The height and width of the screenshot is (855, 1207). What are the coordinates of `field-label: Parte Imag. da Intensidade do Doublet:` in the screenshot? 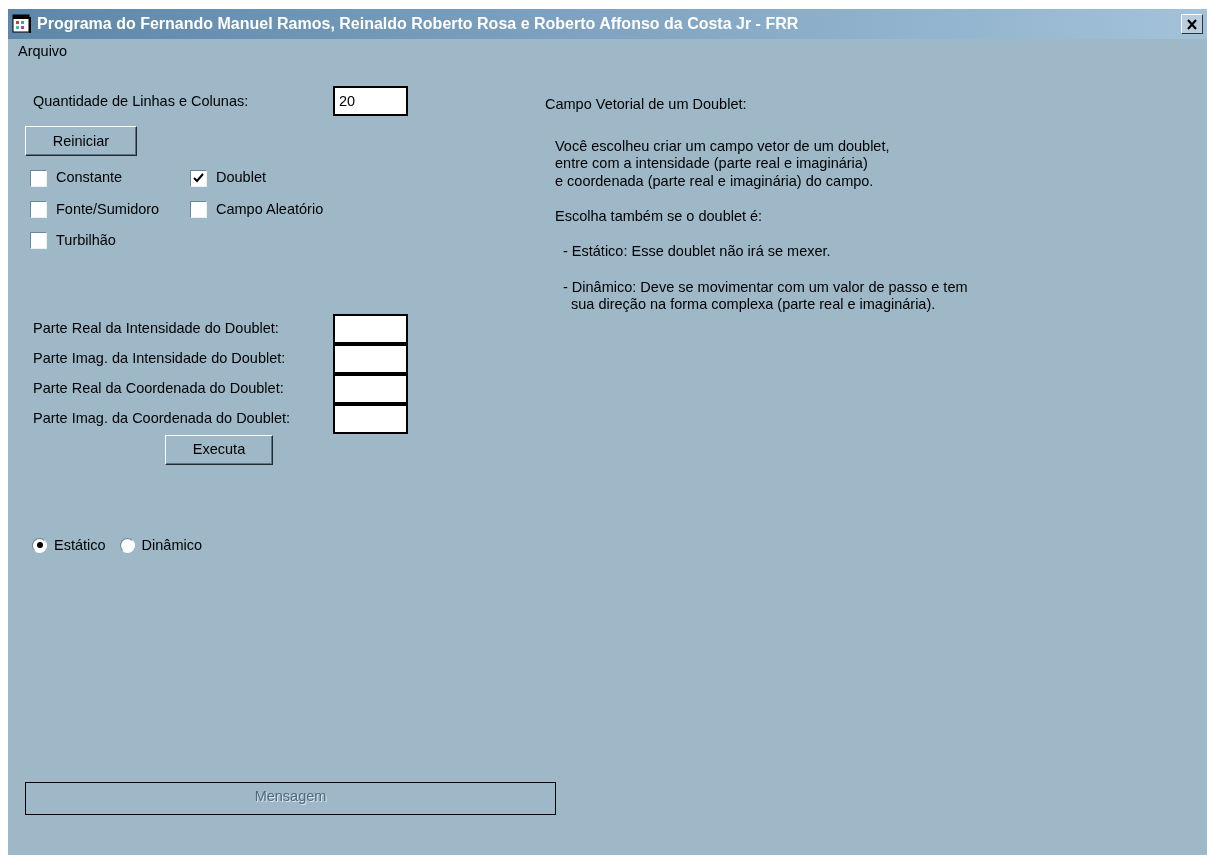 It's located at (160, 358).